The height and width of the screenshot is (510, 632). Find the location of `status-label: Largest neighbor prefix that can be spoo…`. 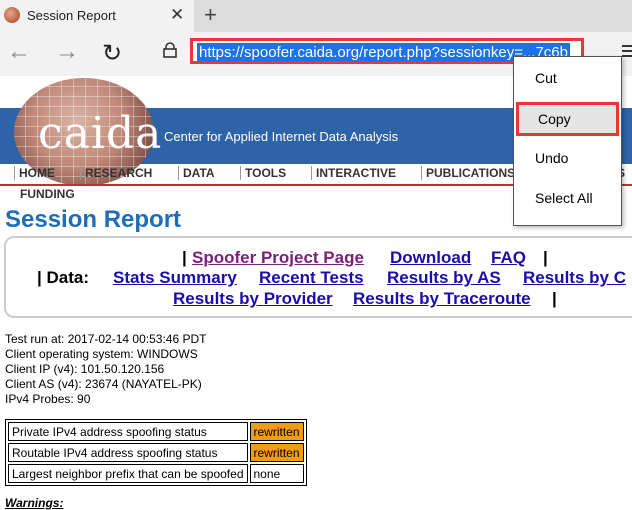

status-label: Largest neighbor prefix that can be spoo… is located at coordinates (128, 473).